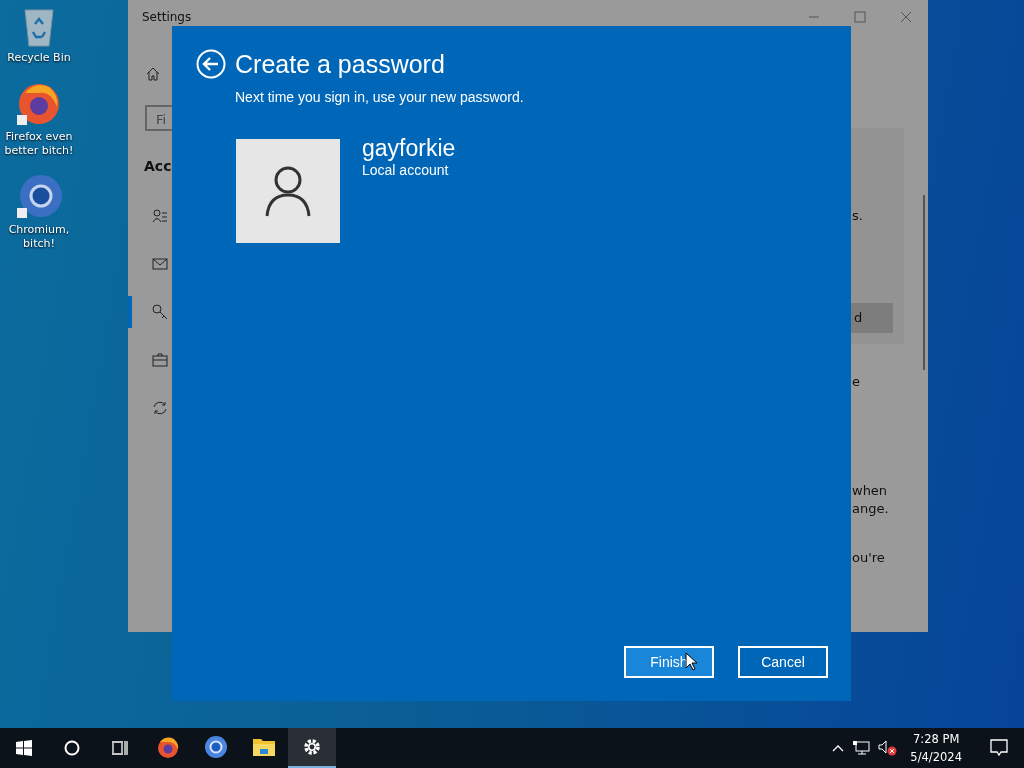 The image size is (1024, 768). I want to click on desktop-icon-label: Chromium, bitch!, so click(39, 237).